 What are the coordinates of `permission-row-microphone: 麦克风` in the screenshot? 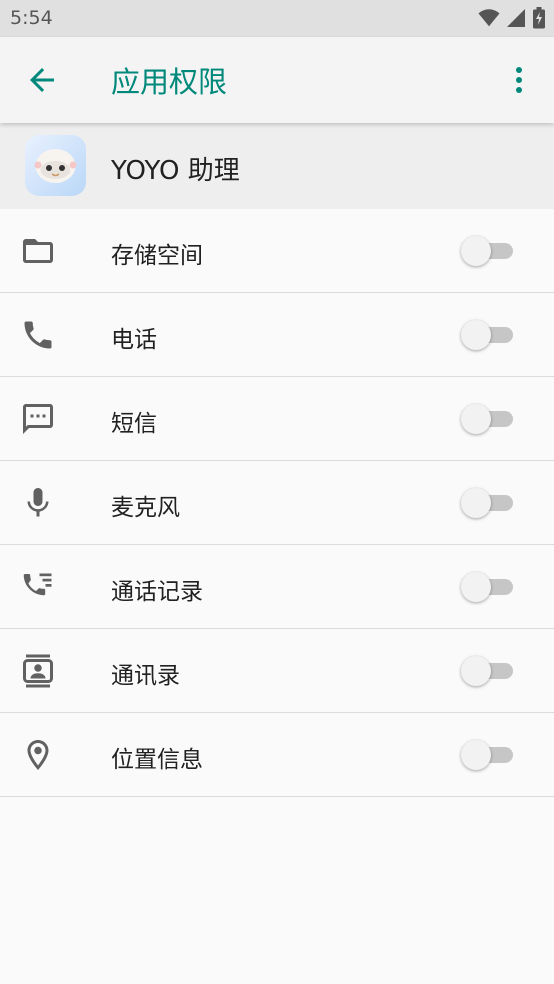 It's located at (277, 503).